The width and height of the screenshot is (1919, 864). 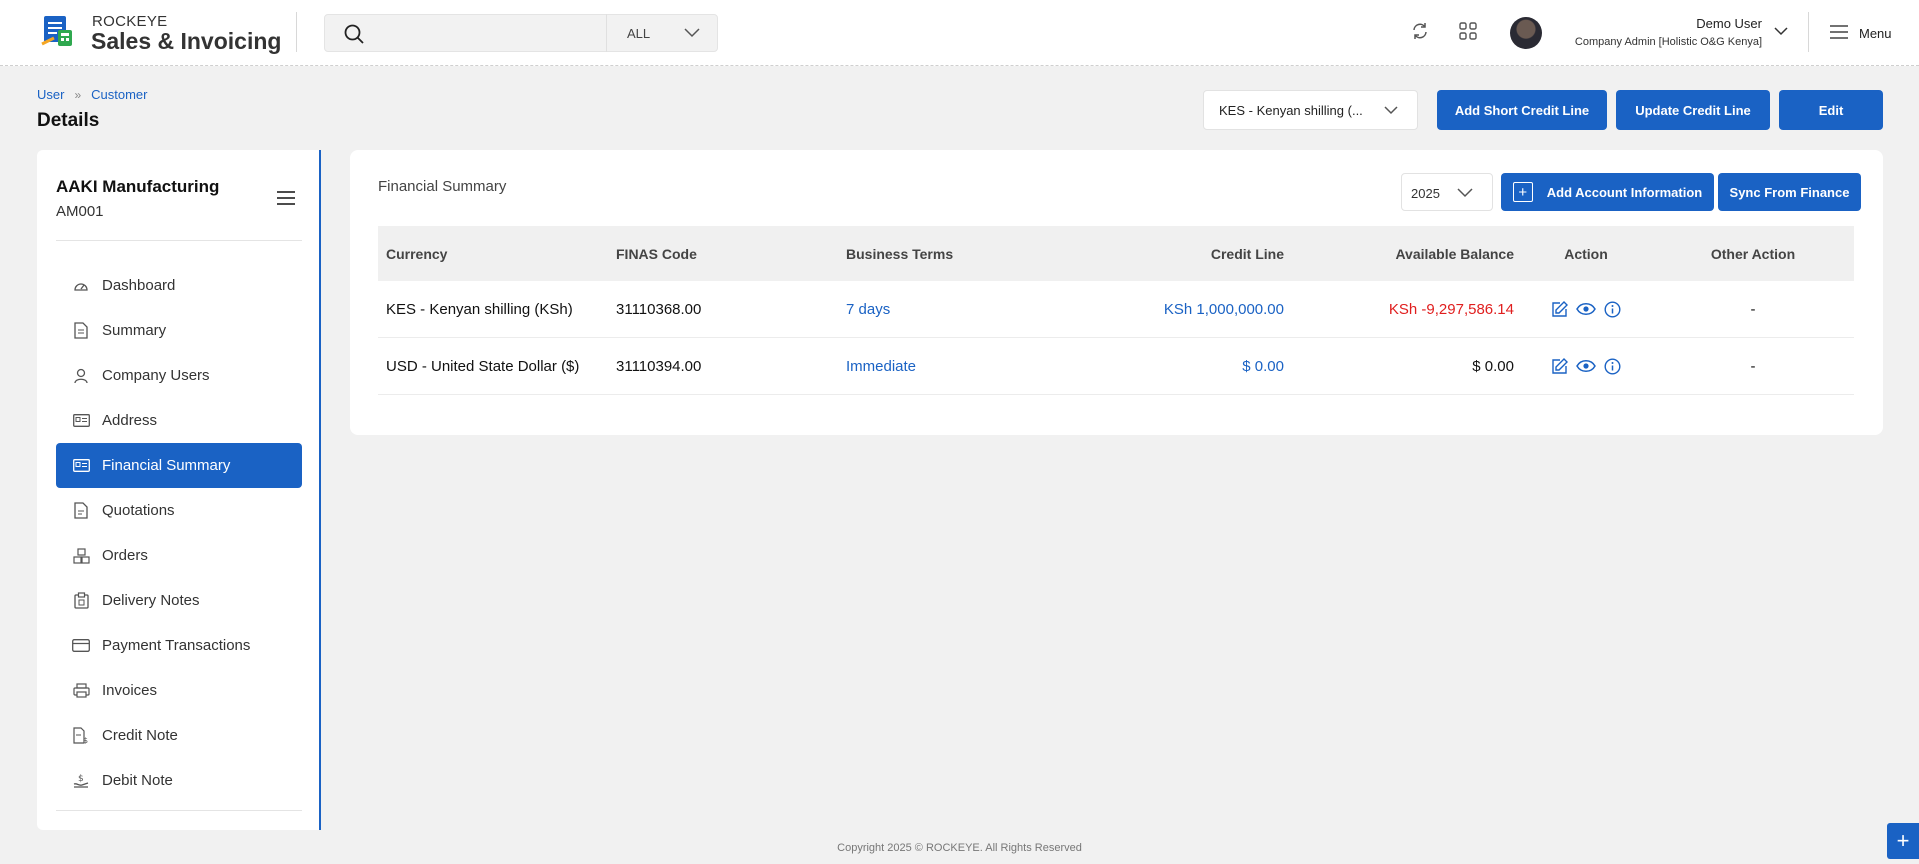 What do you see at coordinates (1420, 31) in the screenshot?
I see `refresh-icon` at bounding box center [1420, 31].